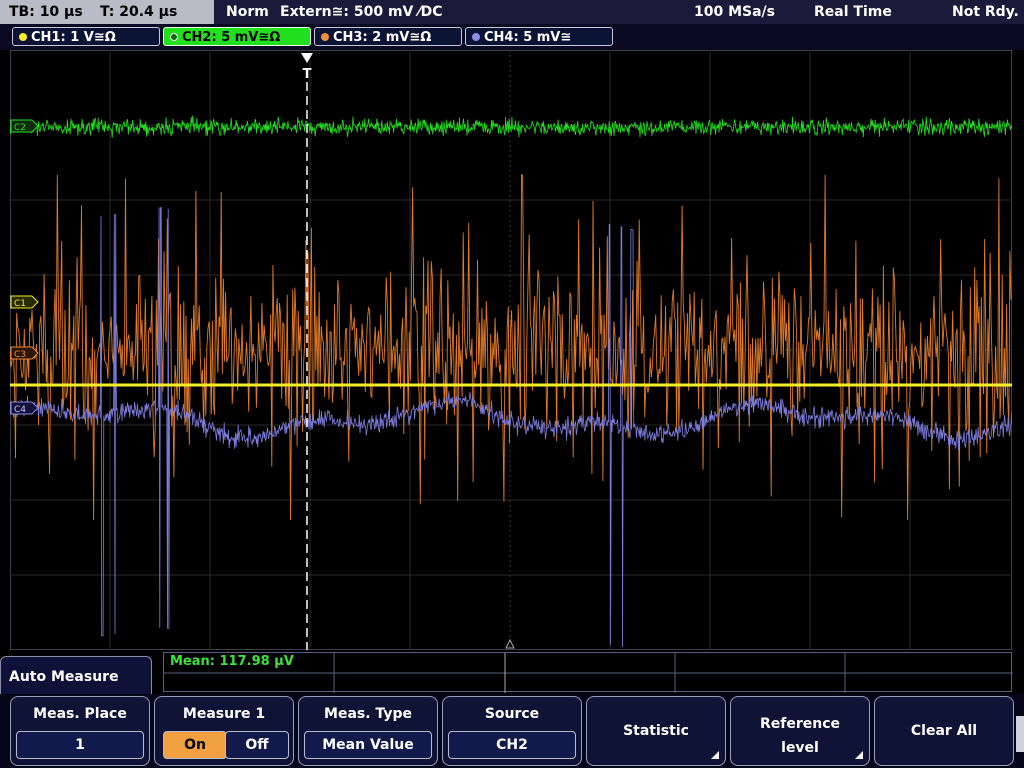 The width and height of the screenshot is (1024, 768). I want to click on trigger-source: Extern≅: 500 mV ⁄DC, so click(361, 12).